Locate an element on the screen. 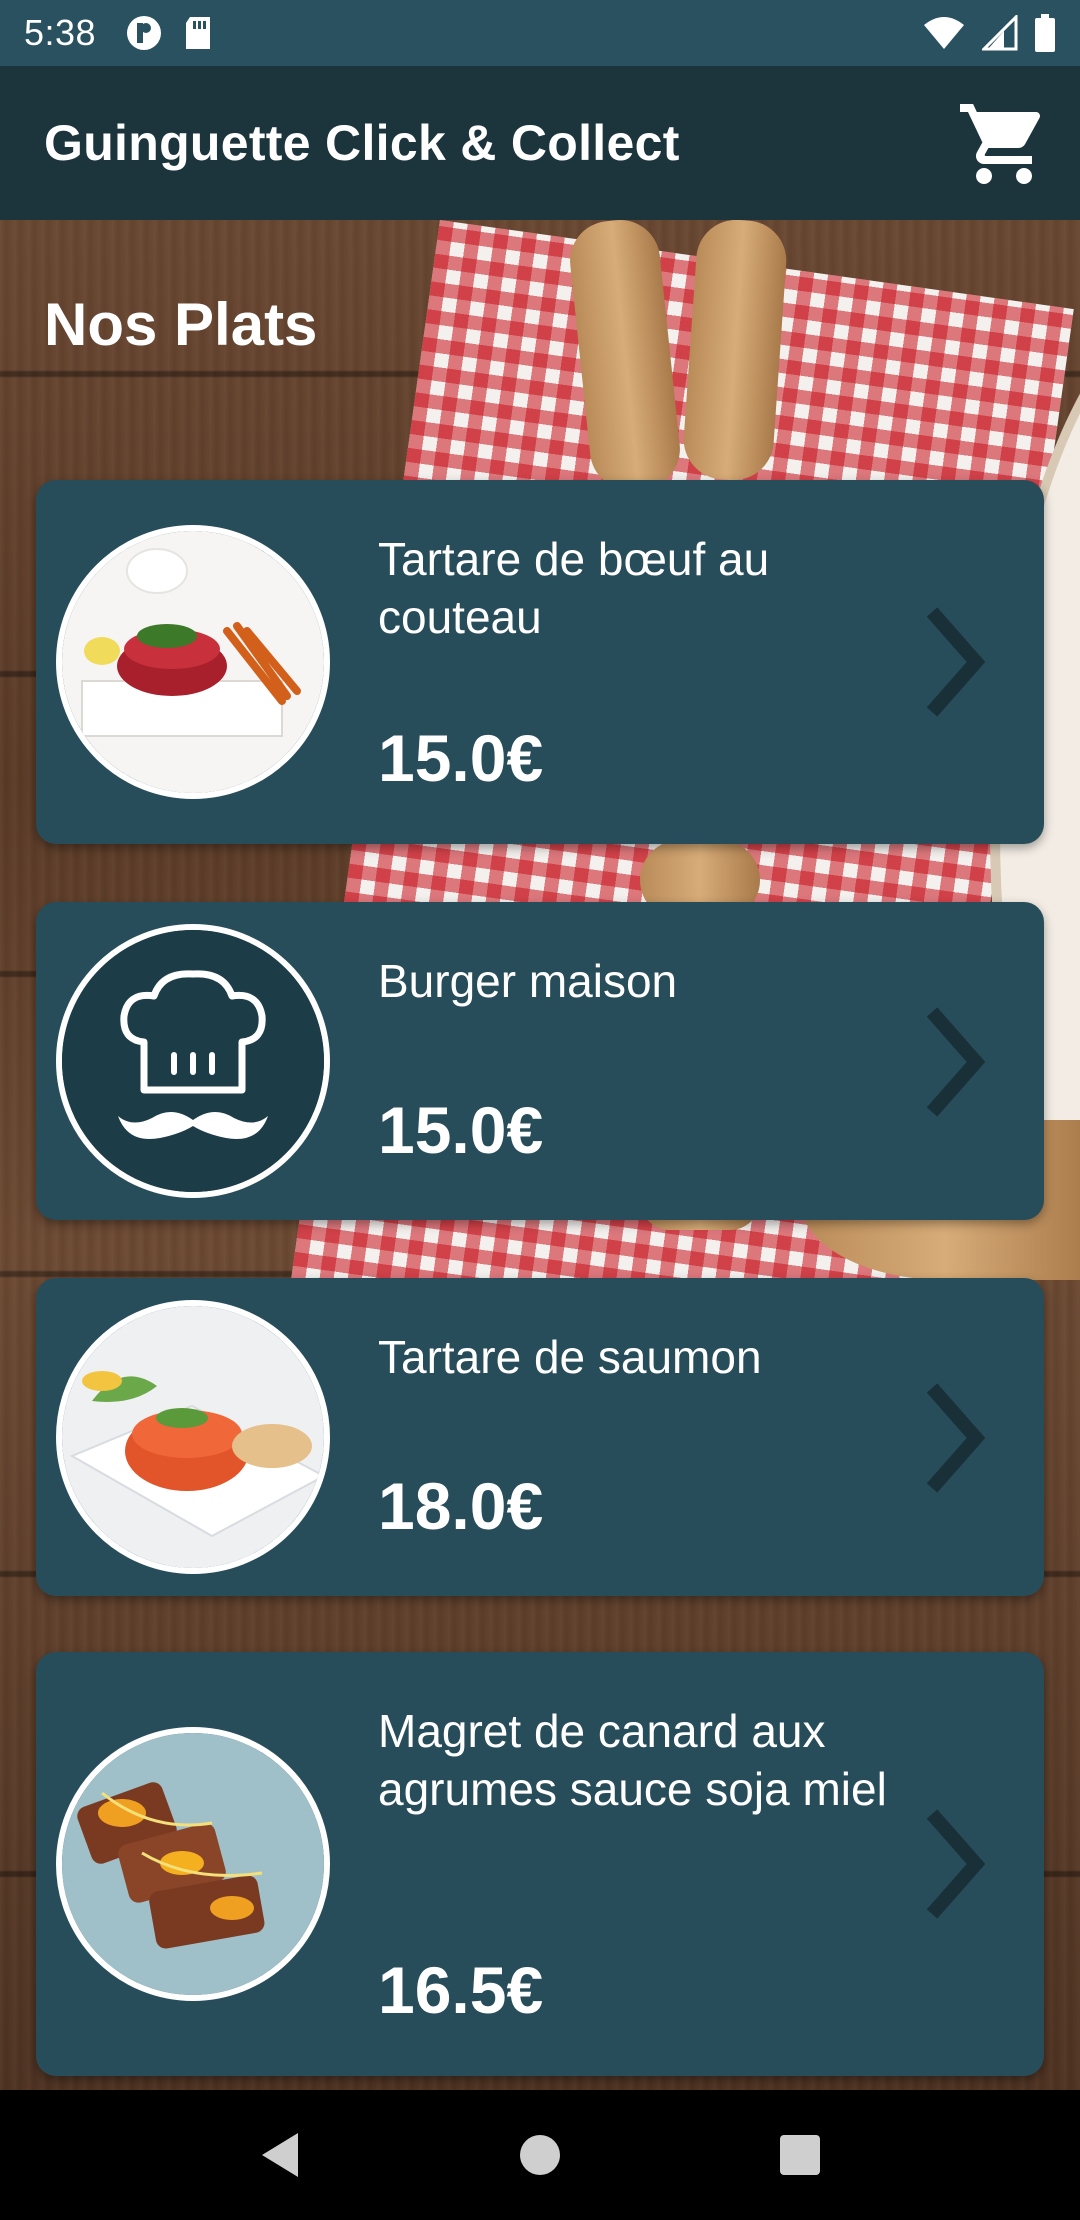 The image size is (1080, 2220). salmon-tartare-photo is located at coordinates (193, 1437).